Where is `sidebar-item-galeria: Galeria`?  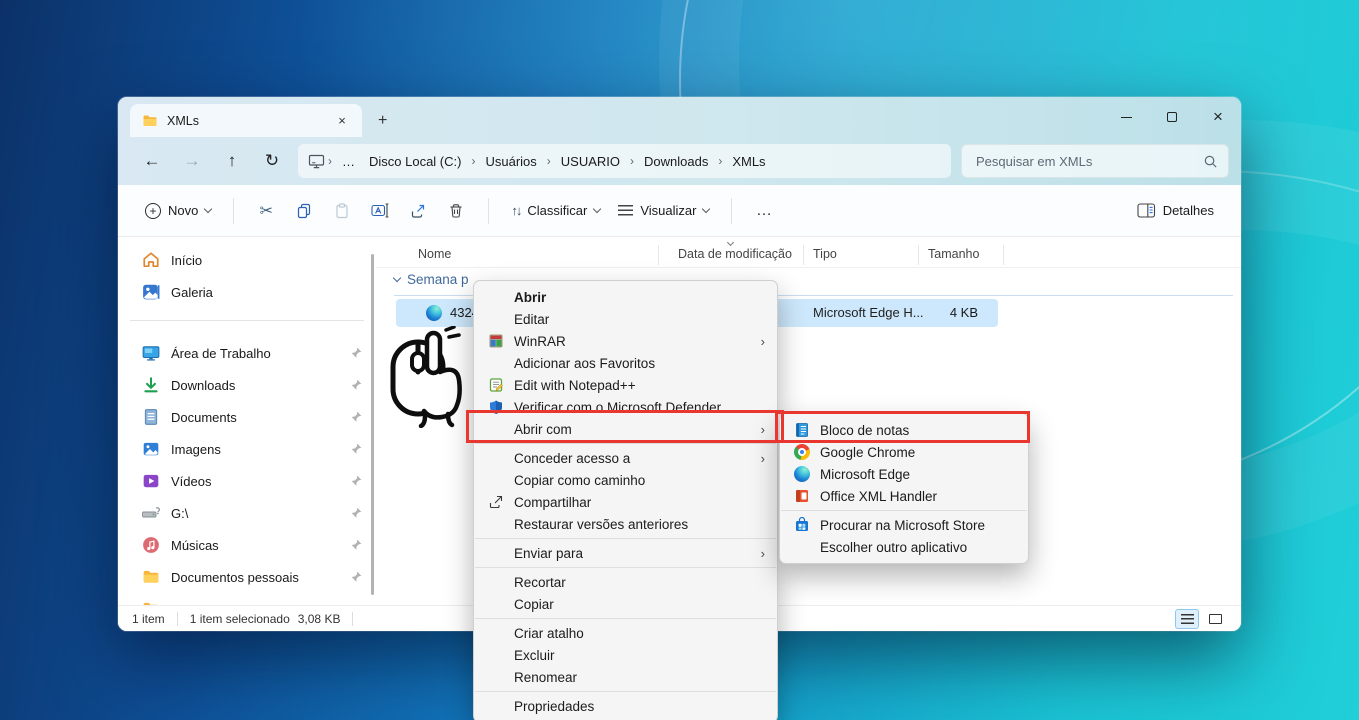
sidebar-item-galeria: Galeria is located at coordinates (247, 292).